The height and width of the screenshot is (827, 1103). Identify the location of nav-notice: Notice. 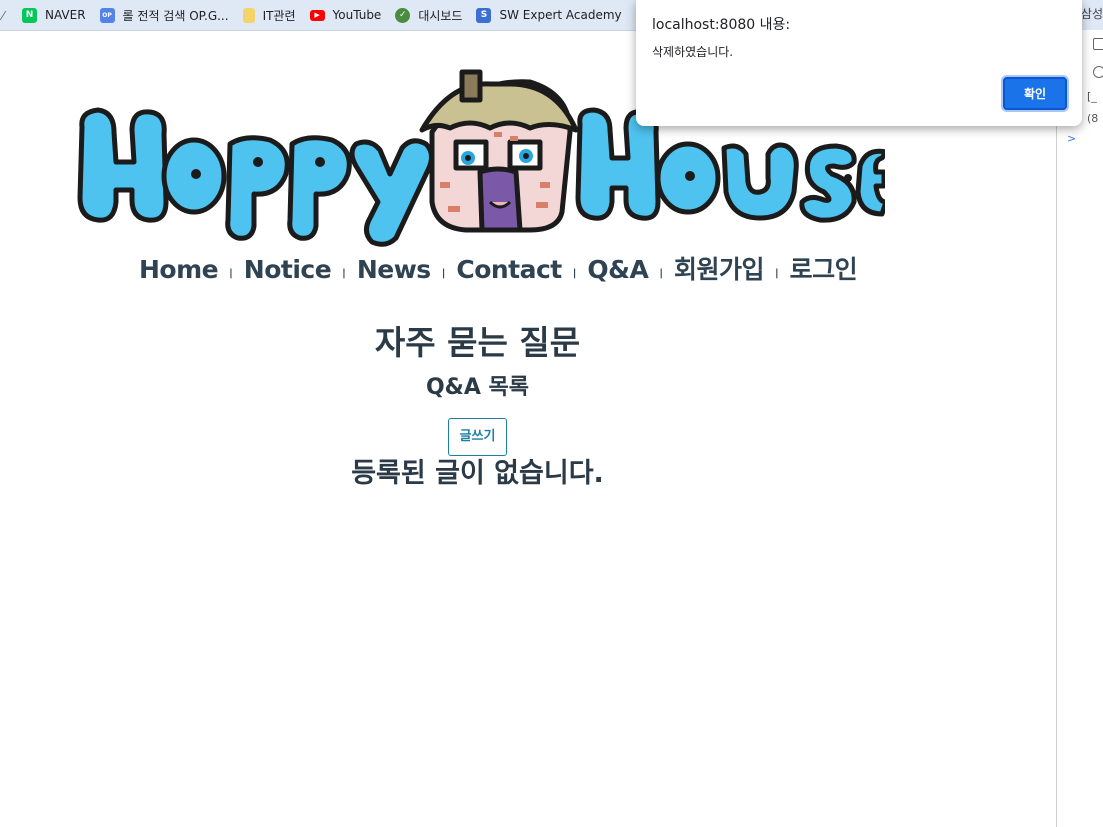
(288, 269).